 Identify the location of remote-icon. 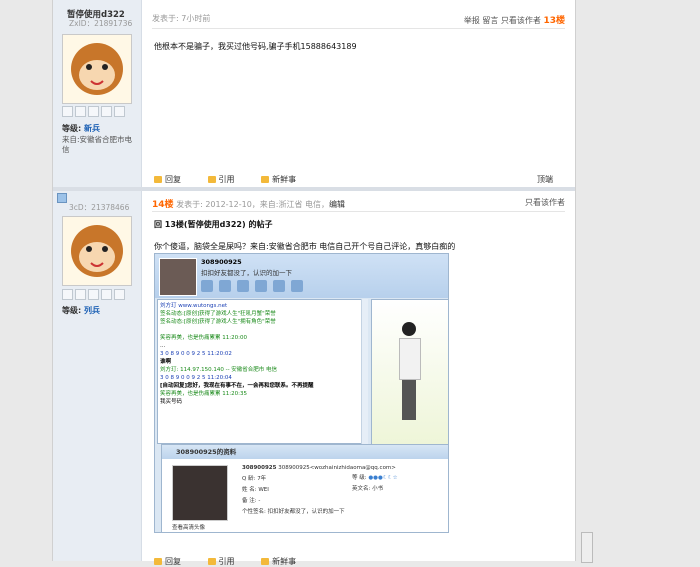
(261, 286).